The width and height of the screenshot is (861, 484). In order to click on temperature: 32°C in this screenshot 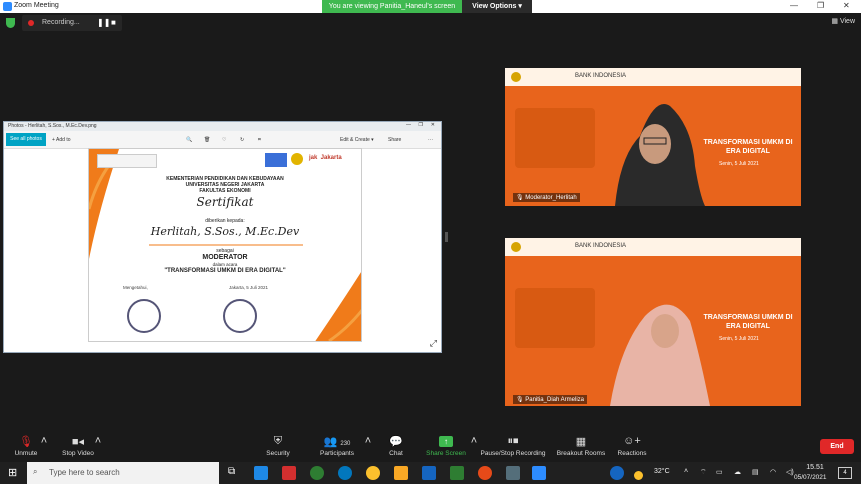, I will do `click(662, 471)`.